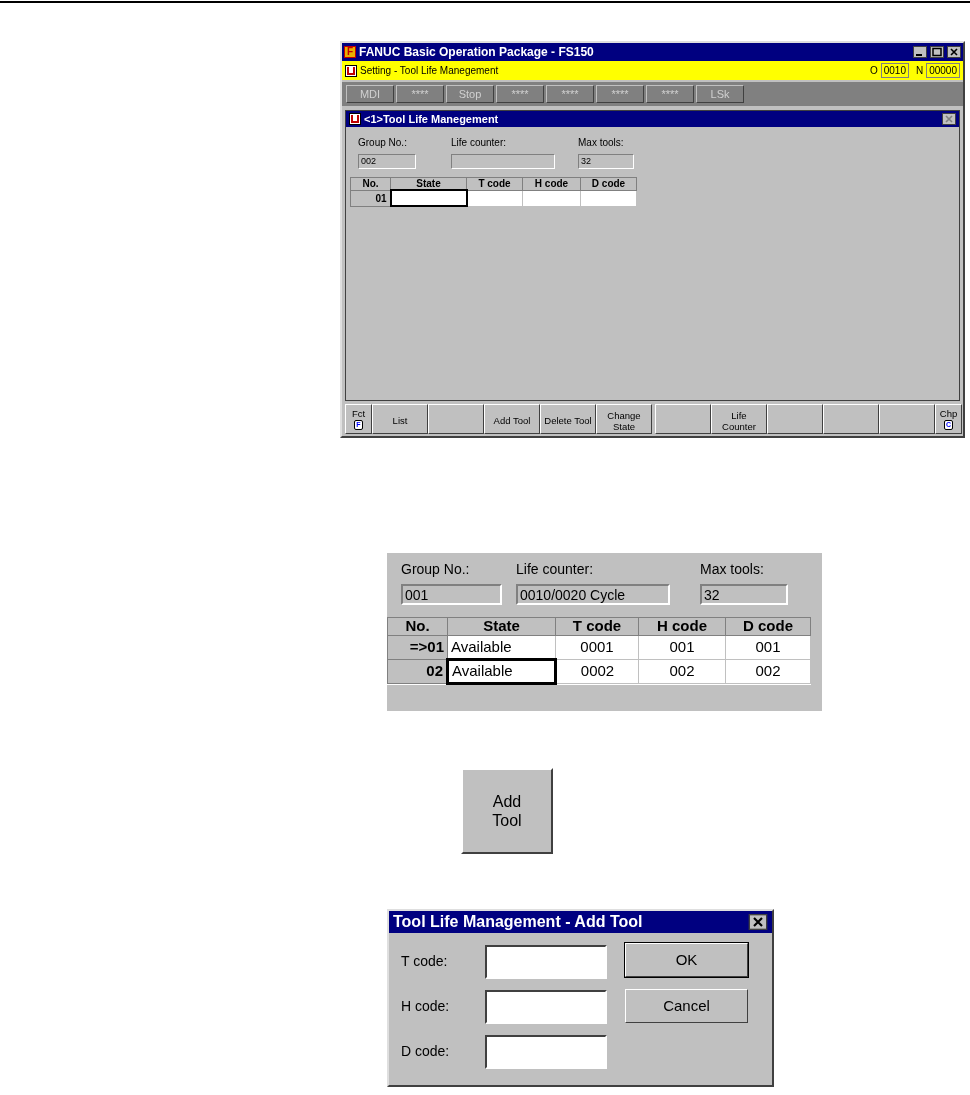 The width and height of the screenshot is (970, 1095). I want to click on minimize-icon, so click(920, 52).